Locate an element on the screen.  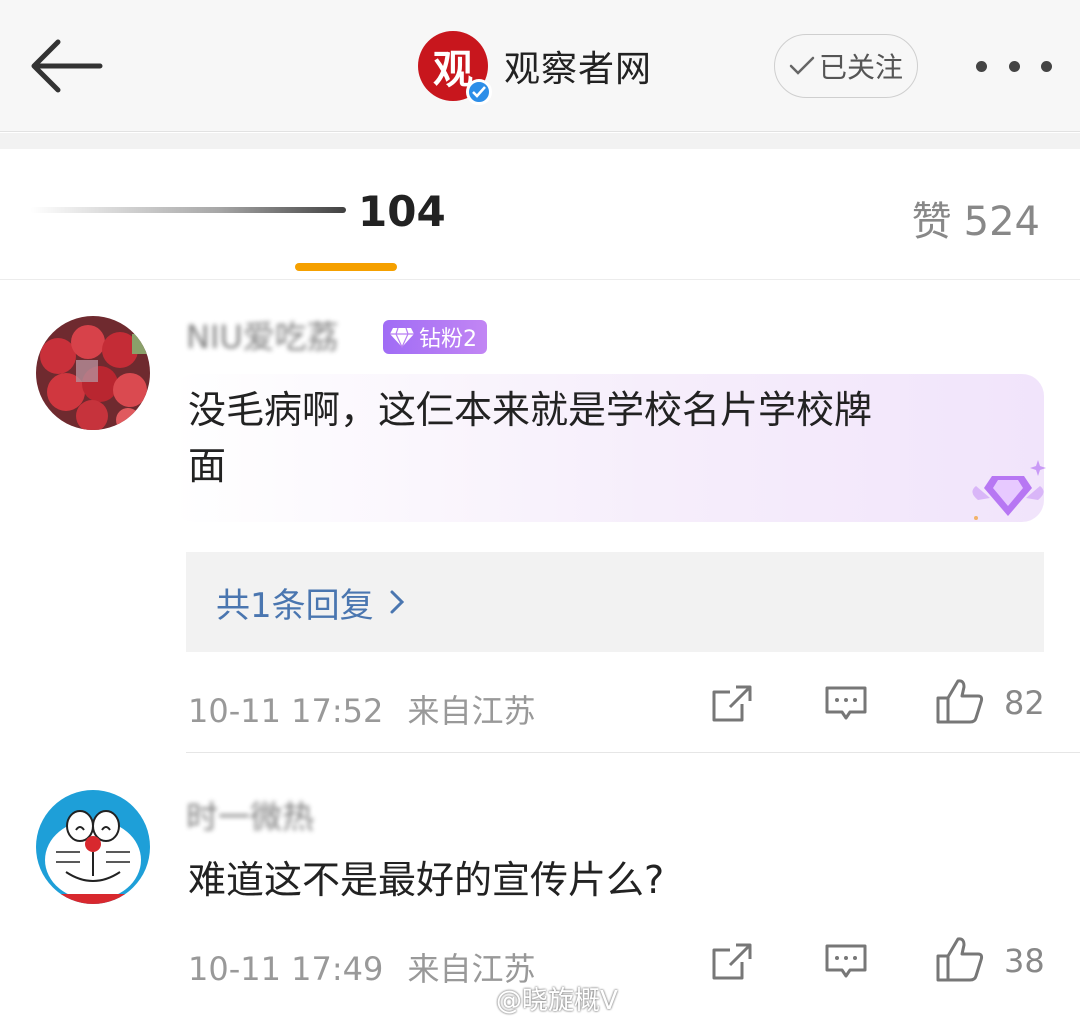
back-arrow-icon is located at coordinates (66, 66).